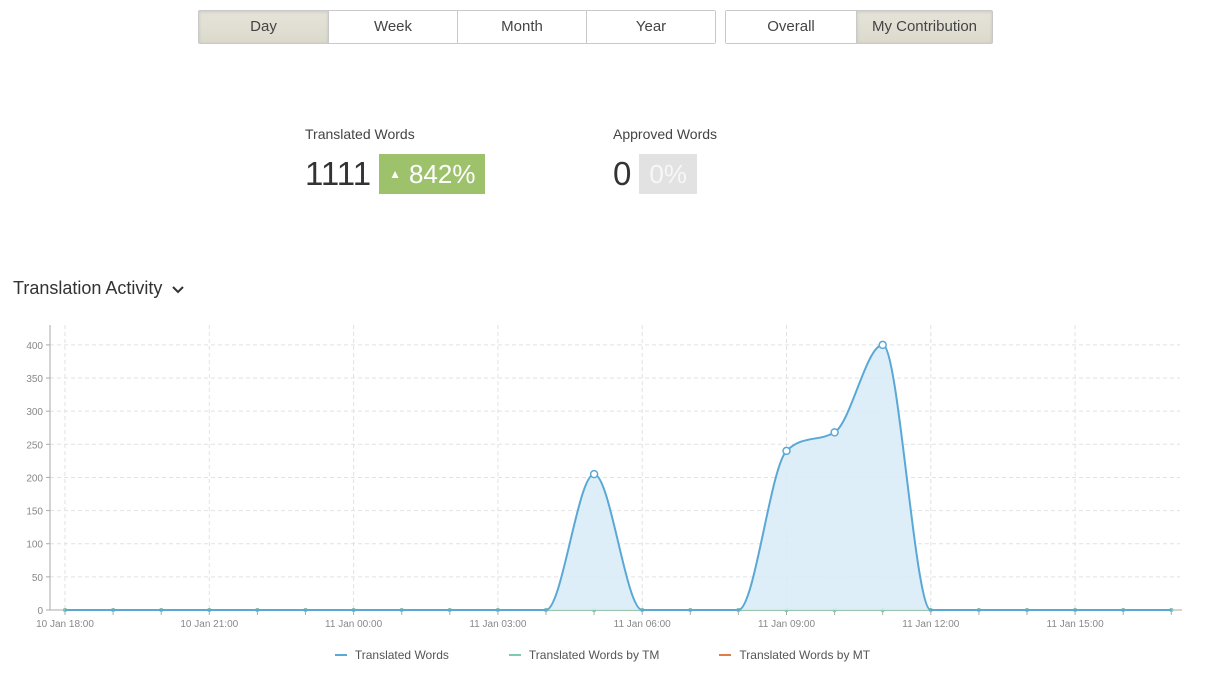  Describe the element at coordinates (263, 27) in the screenshot. I see `tab-day: Day` at that location.